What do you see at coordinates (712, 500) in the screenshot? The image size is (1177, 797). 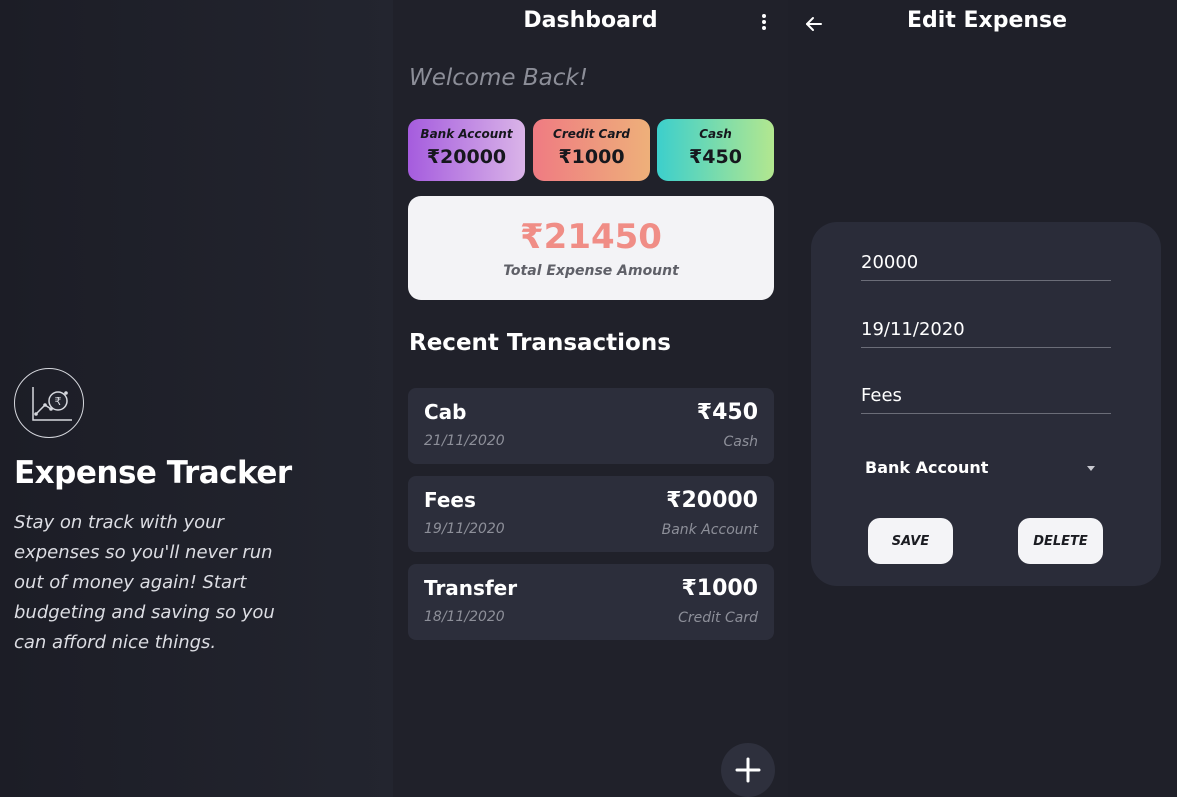 I see `transaction-amount: ₹20000` at bounding box center [712, 500].